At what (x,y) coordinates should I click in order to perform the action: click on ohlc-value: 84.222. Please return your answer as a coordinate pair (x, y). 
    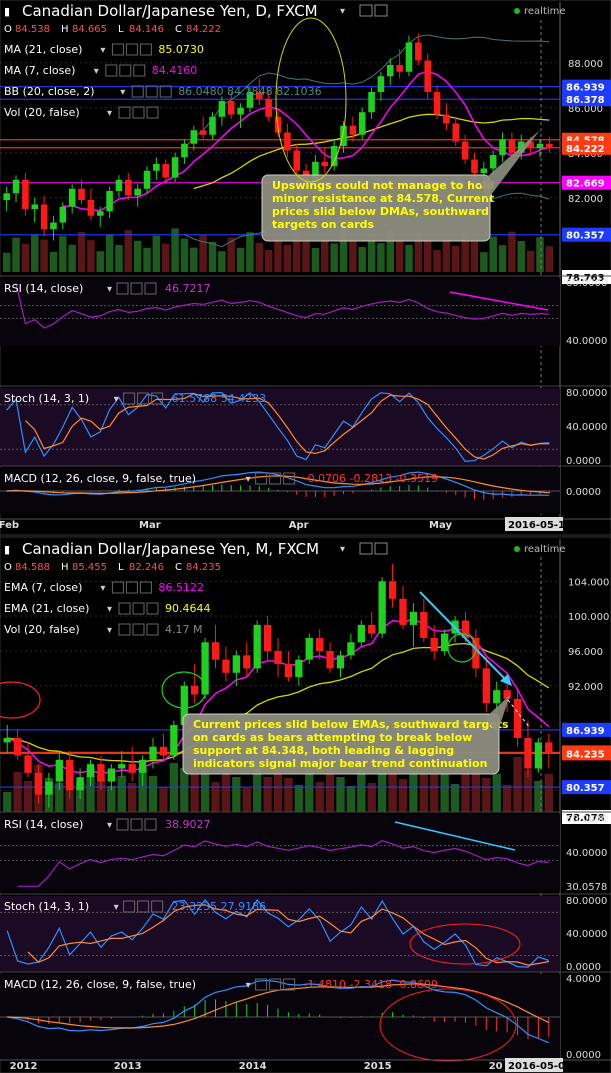
    Looking at the image, I should click on (203, 29).